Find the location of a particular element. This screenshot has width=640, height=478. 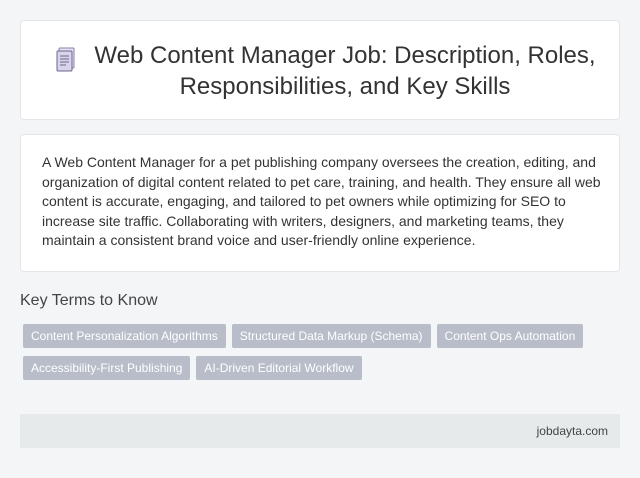

key-term-tag: Content Ops Automation is located at coordinates (510, 336).